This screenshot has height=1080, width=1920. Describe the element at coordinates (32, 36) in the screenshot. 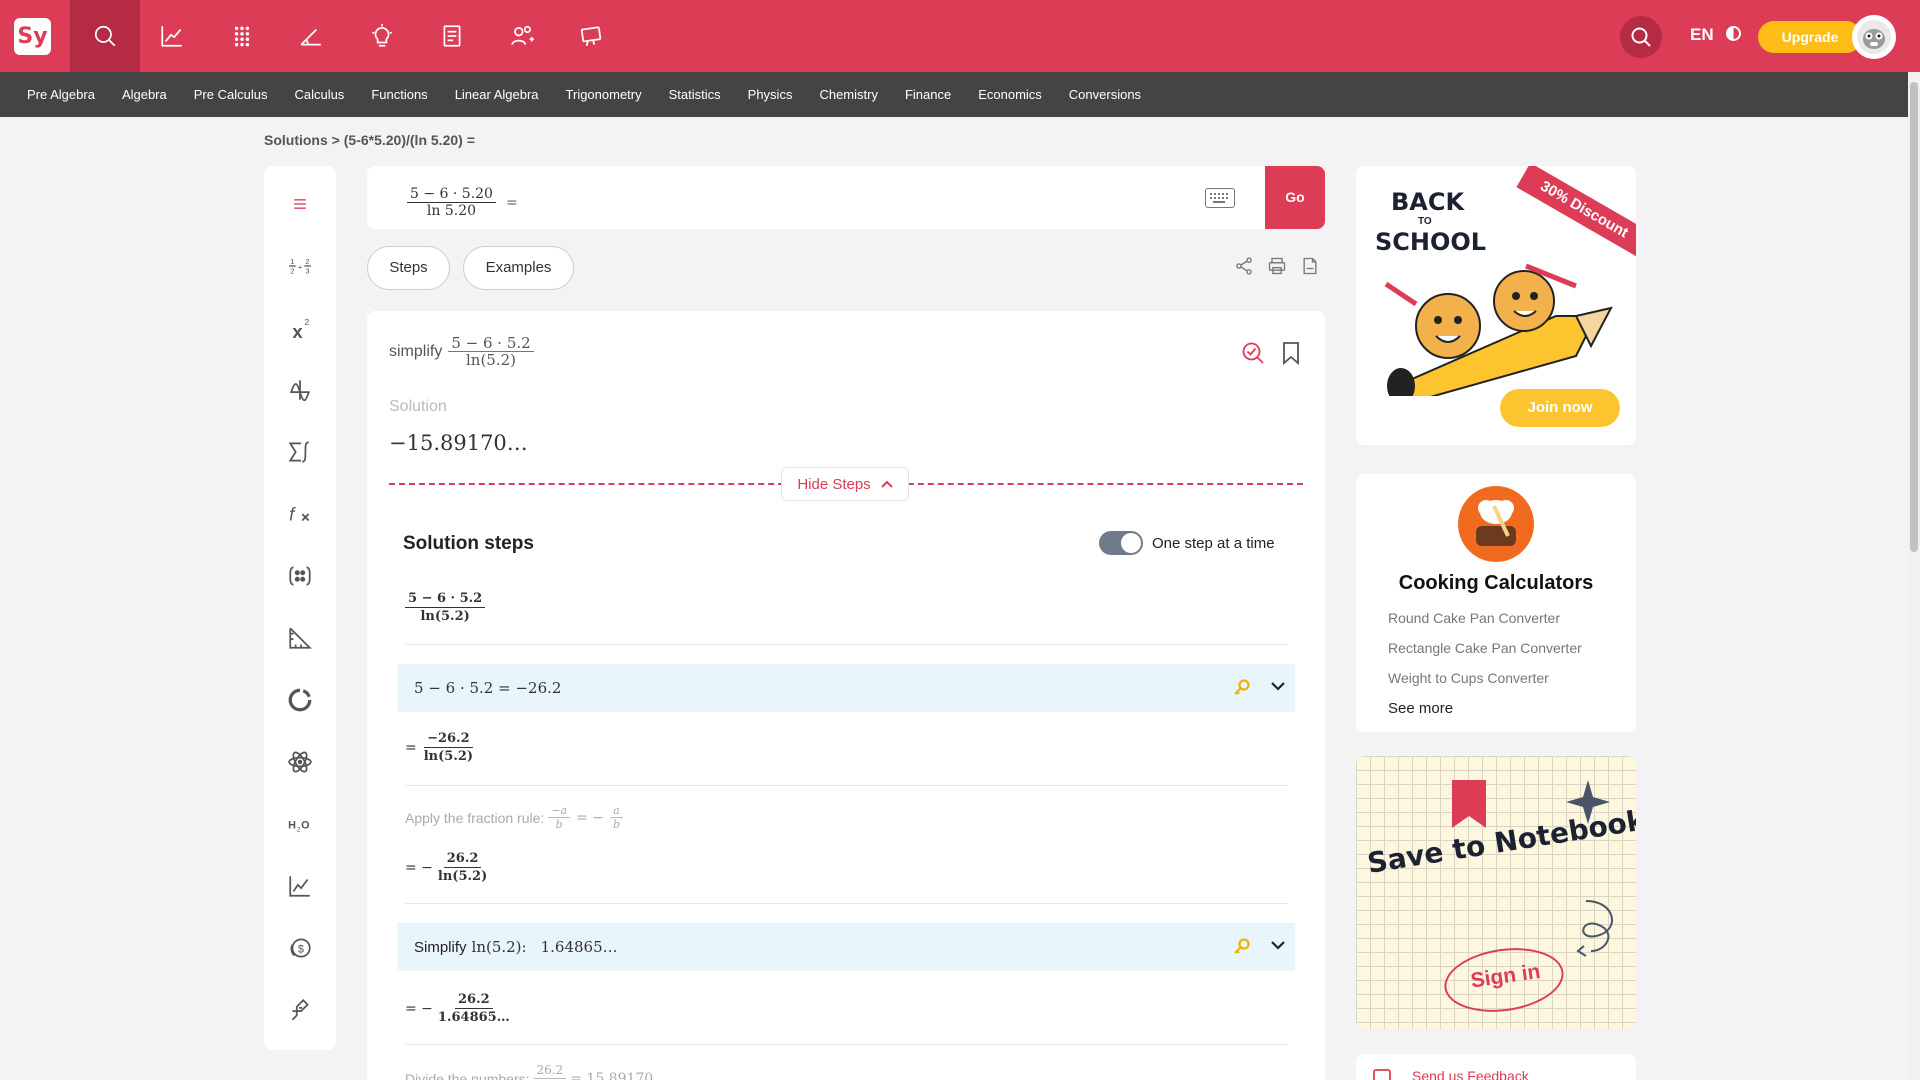

I see `symbolab-logo: Sy` at that location.